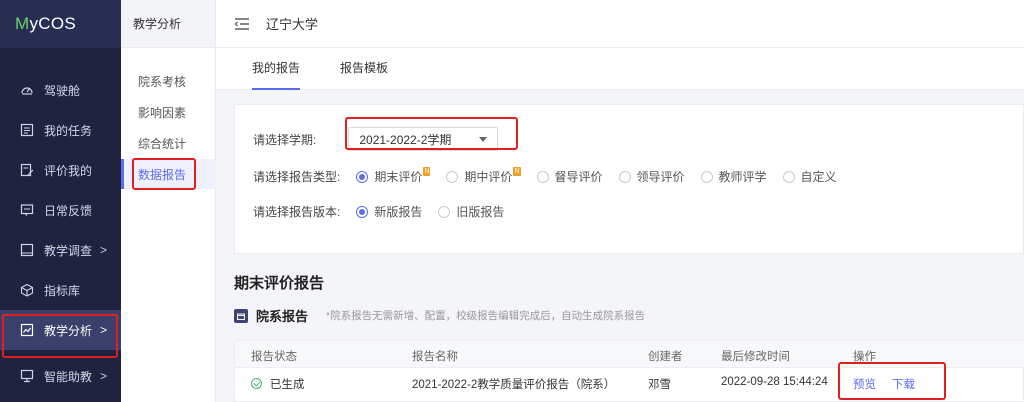  I want to click on school-name: 辽宁大学, so click(292, 24).